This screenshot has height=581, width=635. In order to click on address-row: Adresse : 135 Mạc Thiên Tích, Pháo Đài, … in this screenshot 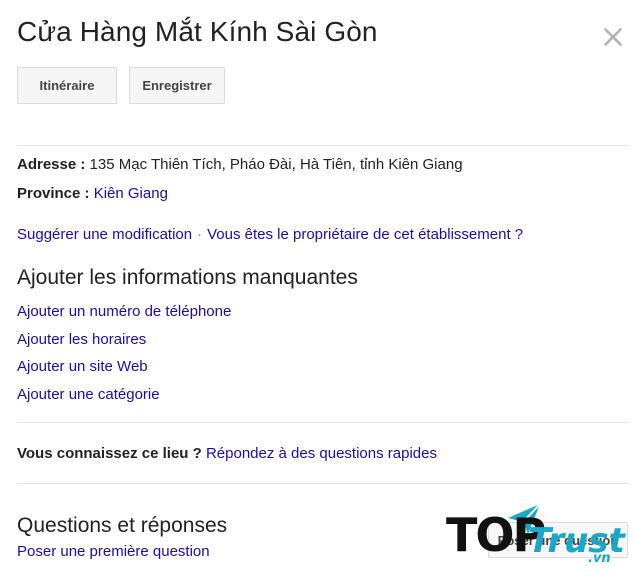, I will do `click(240, 164)`.